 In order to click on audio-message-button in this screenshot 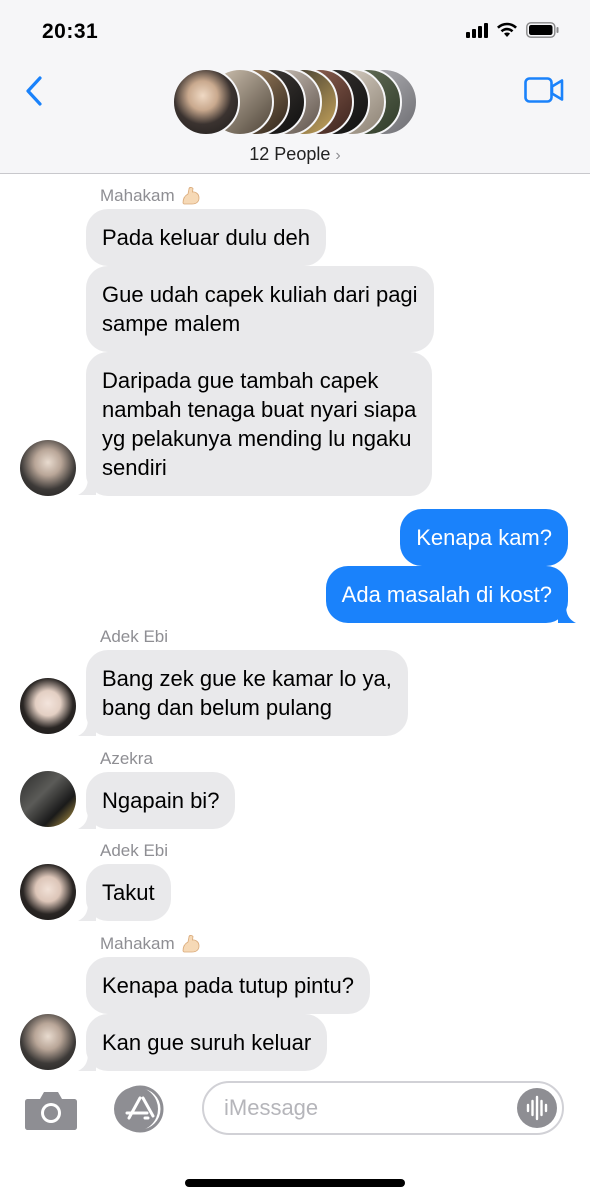, I will do `click(537, 1108)`.